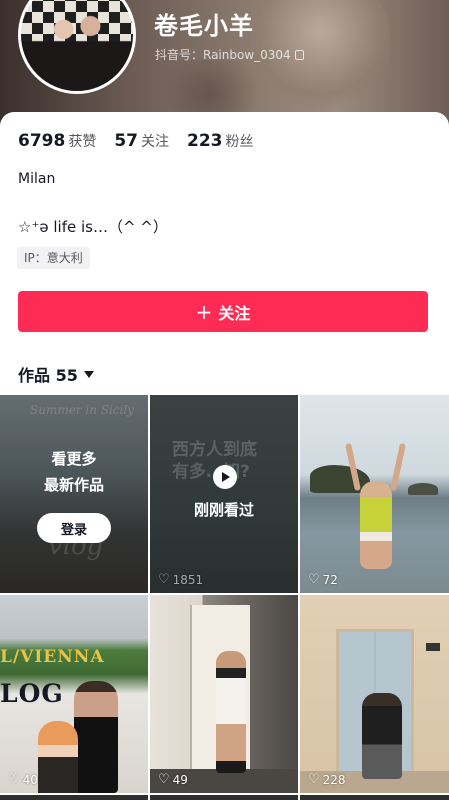 This screenshot has width=449, height=800. I want to click on video-tile-recently-watched: 西方人到底 有多…知? 刚刚看过 ♡ 1851, so click(224, 494).